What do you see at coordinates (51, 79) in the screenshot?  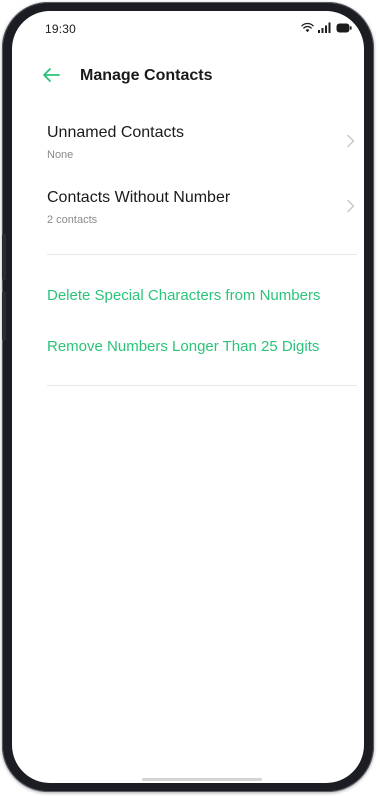 I see `arrow-left-icon` at bounding box center [51, 79].